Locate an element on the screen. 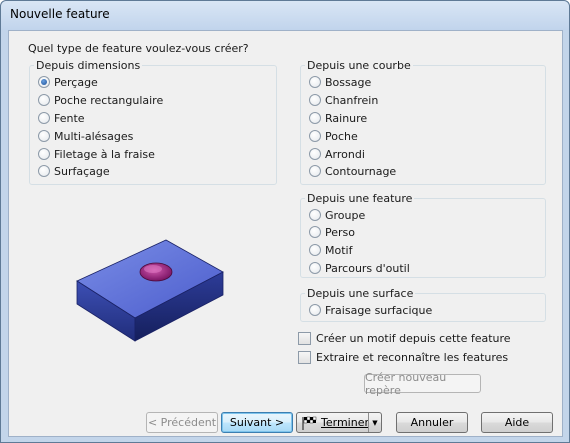  radio-label: Fraisage surfacique is located at coordinates (379, 310).